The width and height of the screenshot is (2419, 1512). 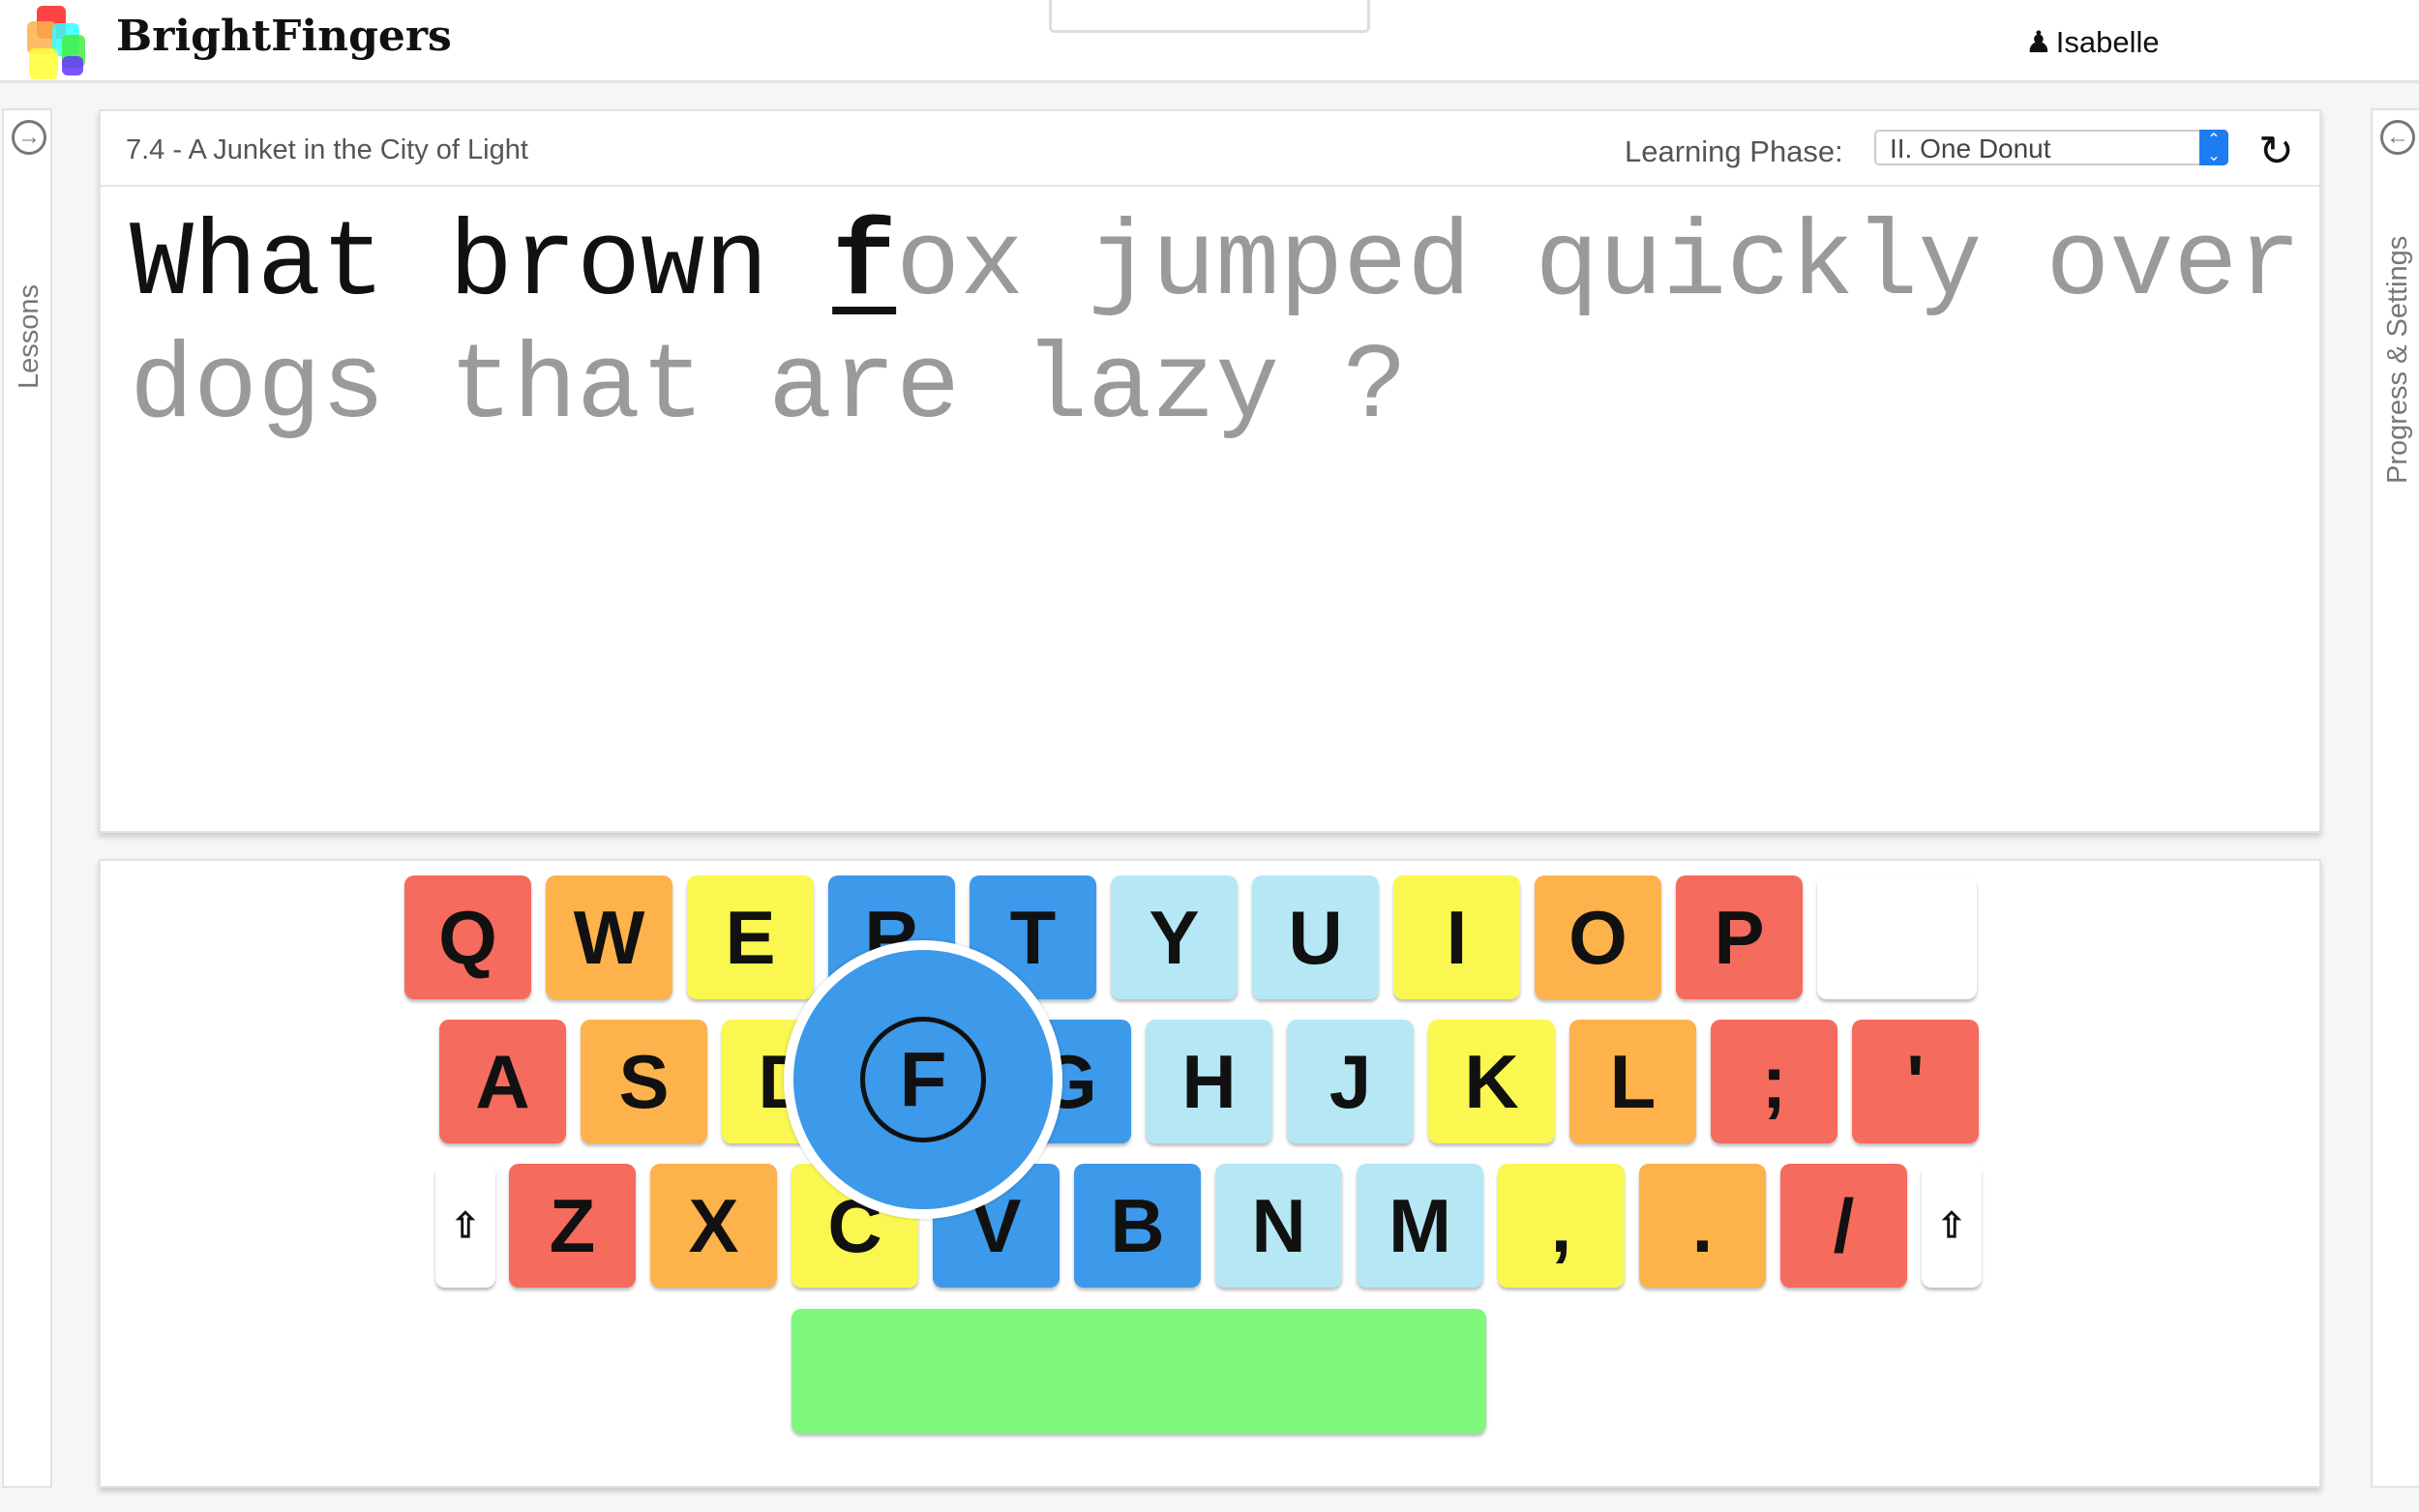 I want to click on key-A: A, so click(x=502, y=1081).